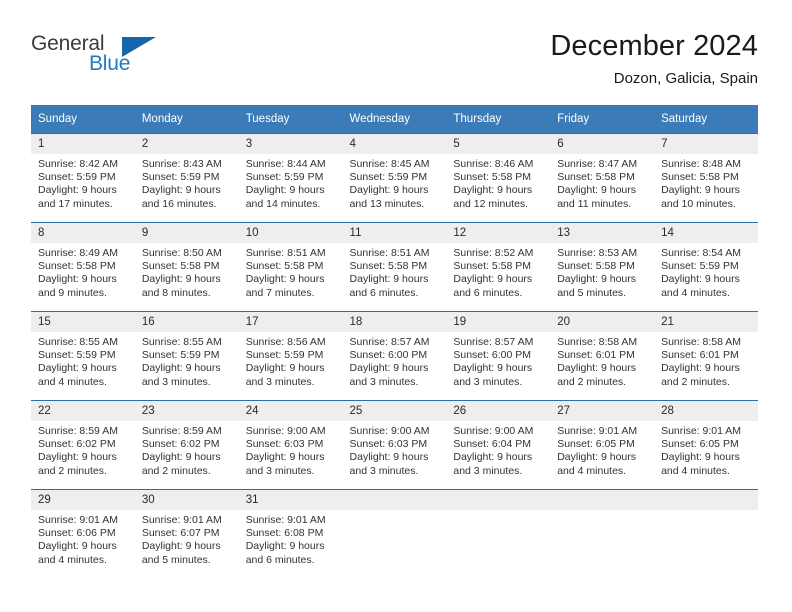 The image size is (792, 612). I want to click on day-sunrise-text: Sunrise: 8:59 AM, so click(78, 431).